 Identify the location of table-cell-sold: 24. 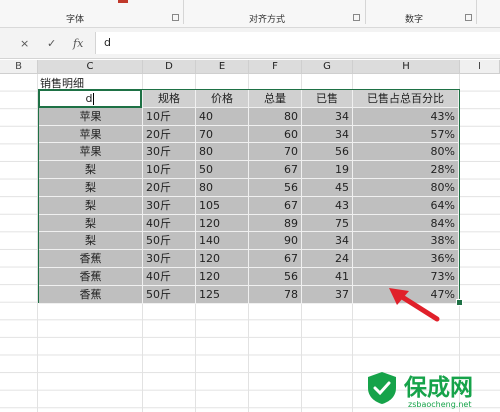
(327, 259).